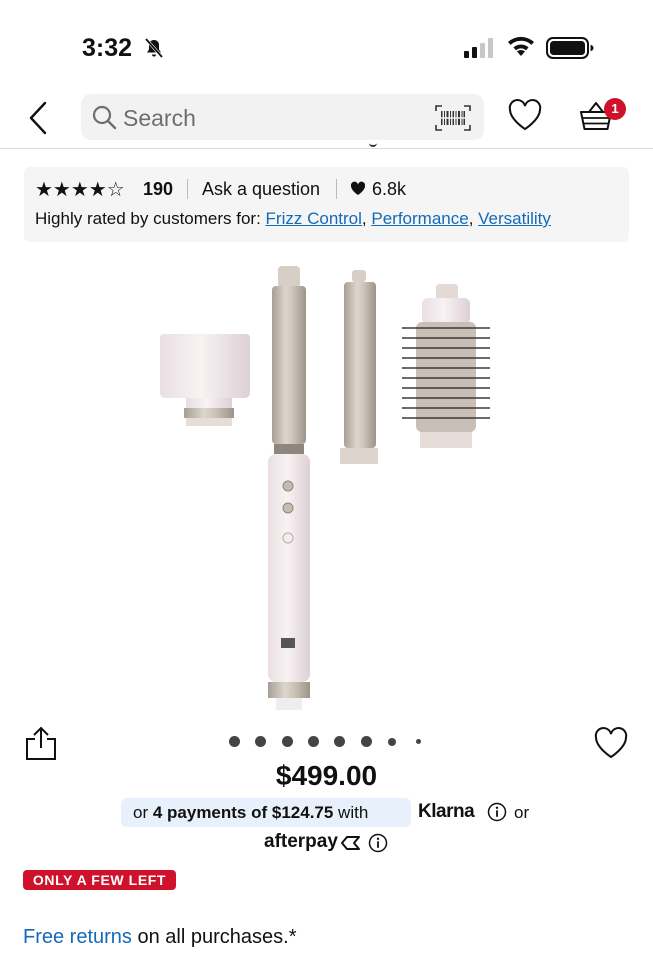 The width and height of the screenshot is (653, 960). Describe the element at coordinates (446, 812) in the screenshot. I see `klarna-logo: Klarna` at that location.